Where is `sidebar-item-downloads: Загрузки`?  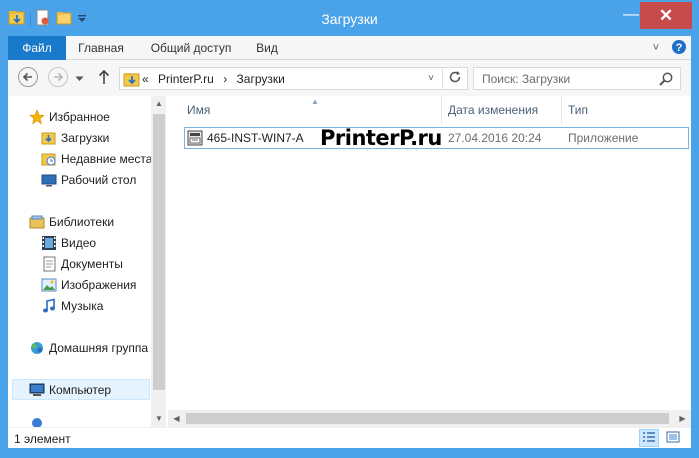 sidebar-item-downloads: Загрузки is located at coordinates (103, 137).